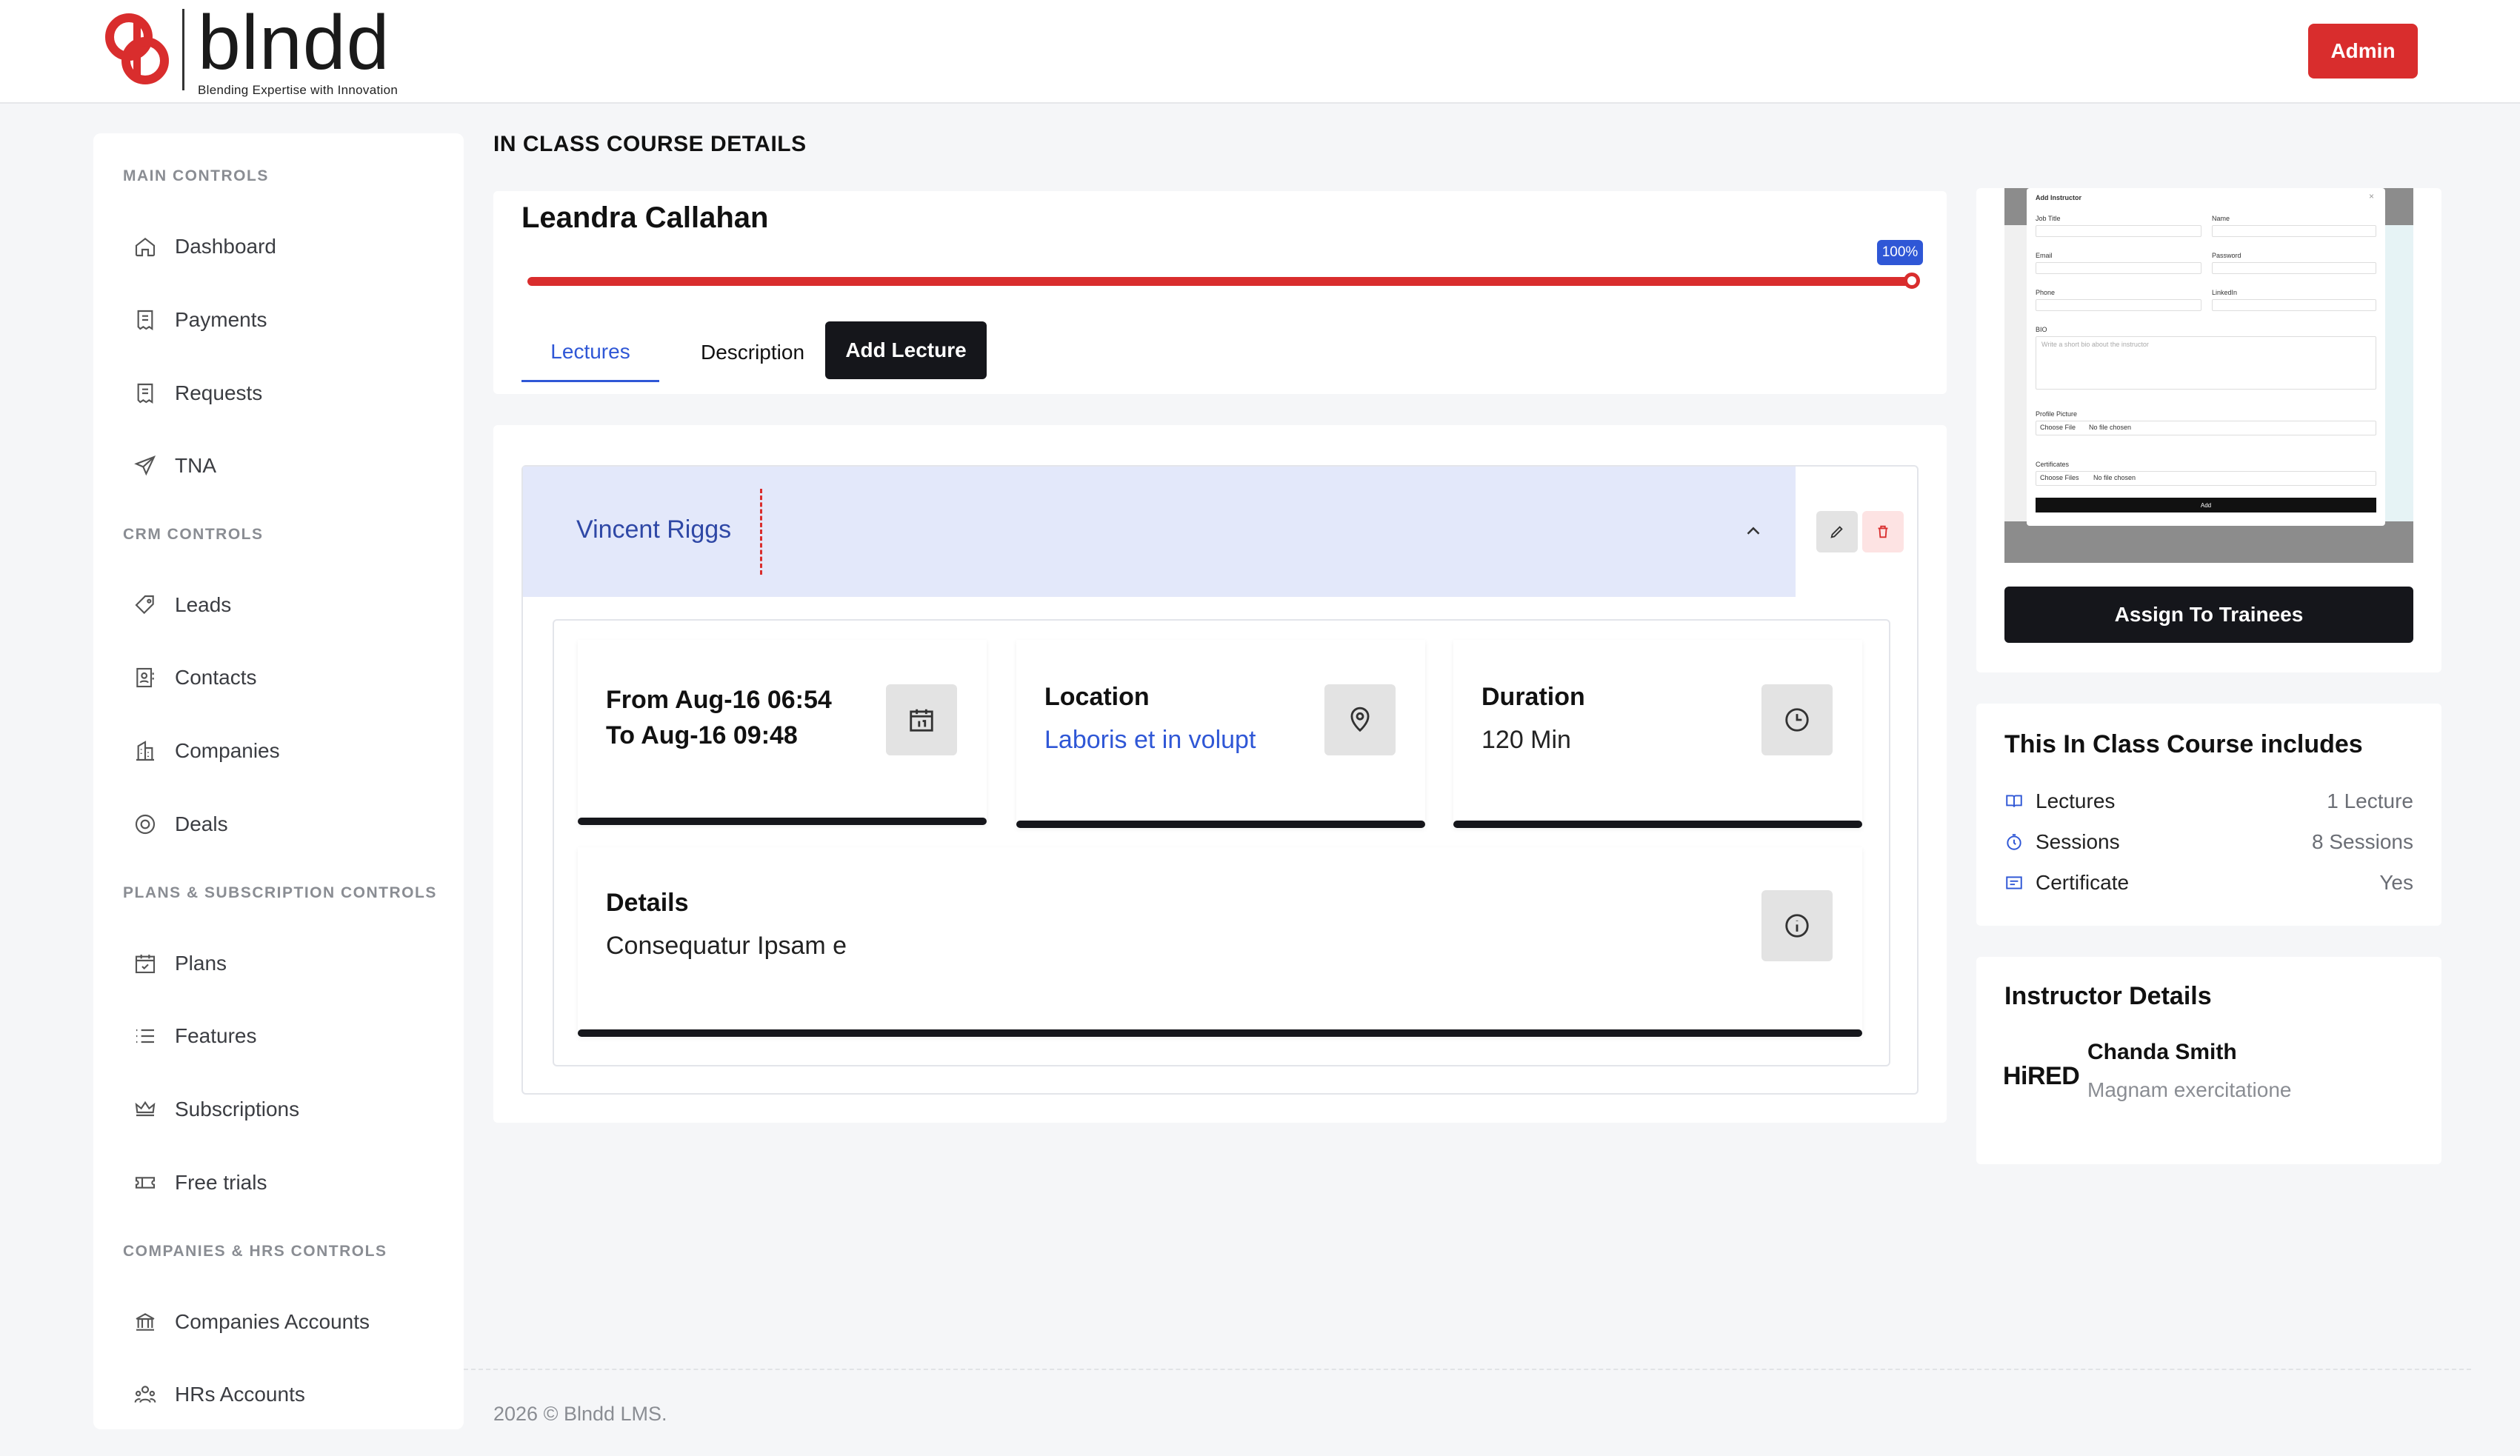 Image resolution: width=2520 pixels, height=1456 pixels. What do you see at coordinates (240, 1394) in the screenshot?
I see `sidebar-item-label: HRs Accounts` at bounding box center [240, 1394].